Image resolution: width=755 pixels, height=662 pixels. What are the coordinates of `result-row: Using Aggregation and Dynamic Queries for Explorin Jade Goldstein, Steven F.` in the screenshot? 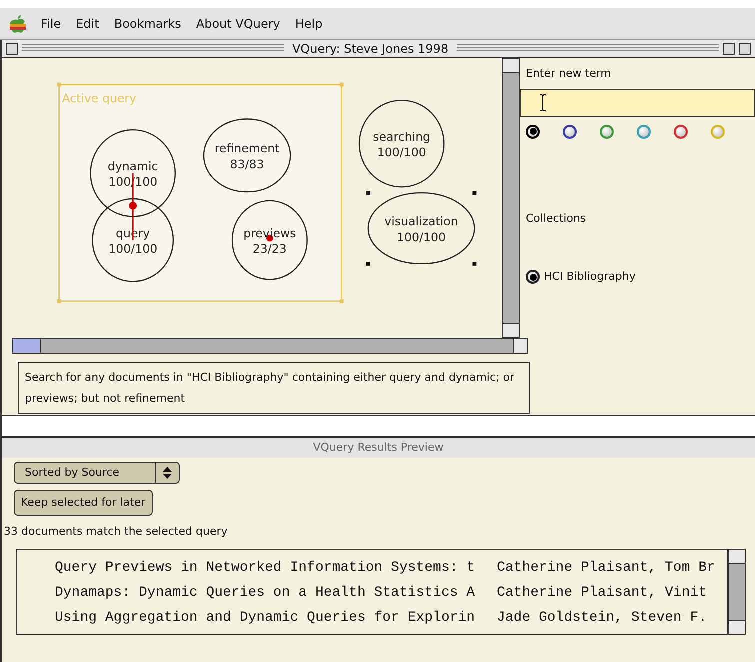 It's located at (372, 618).